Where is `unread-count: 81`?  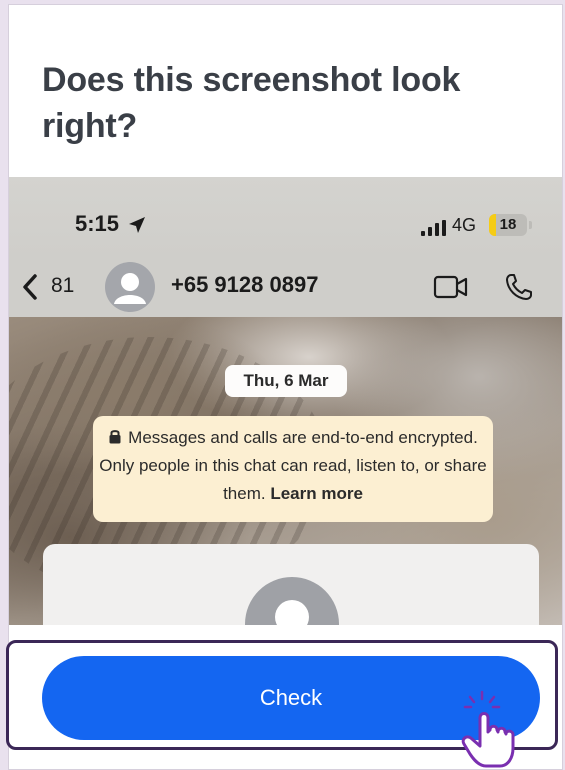
unread-count: 81 is located at coordinates (62, 286).